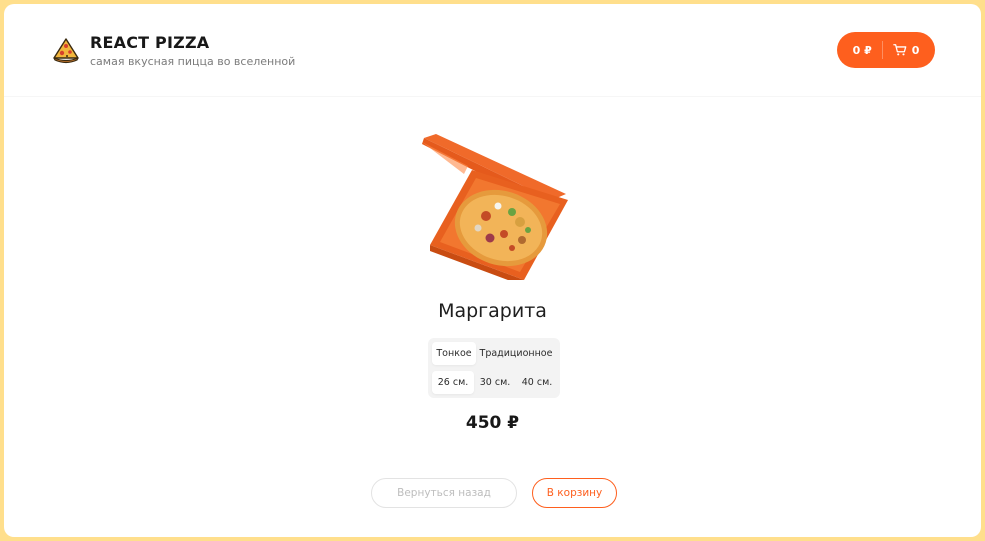 The height and width of the screenshot is (541, 985). Describe the element at coordinates (149, 42) in the screenshot. I see `brand-title: REACT PIZZA` at that location.